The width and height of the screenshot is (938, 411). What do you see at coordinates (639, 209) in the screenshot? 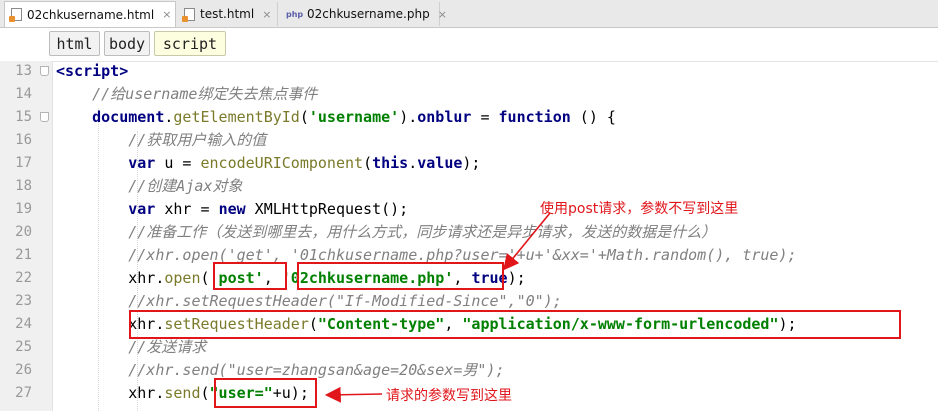
I see `annotation-post-note: 使用post请求，参数不写到这里` at bounding box center [639, 209].